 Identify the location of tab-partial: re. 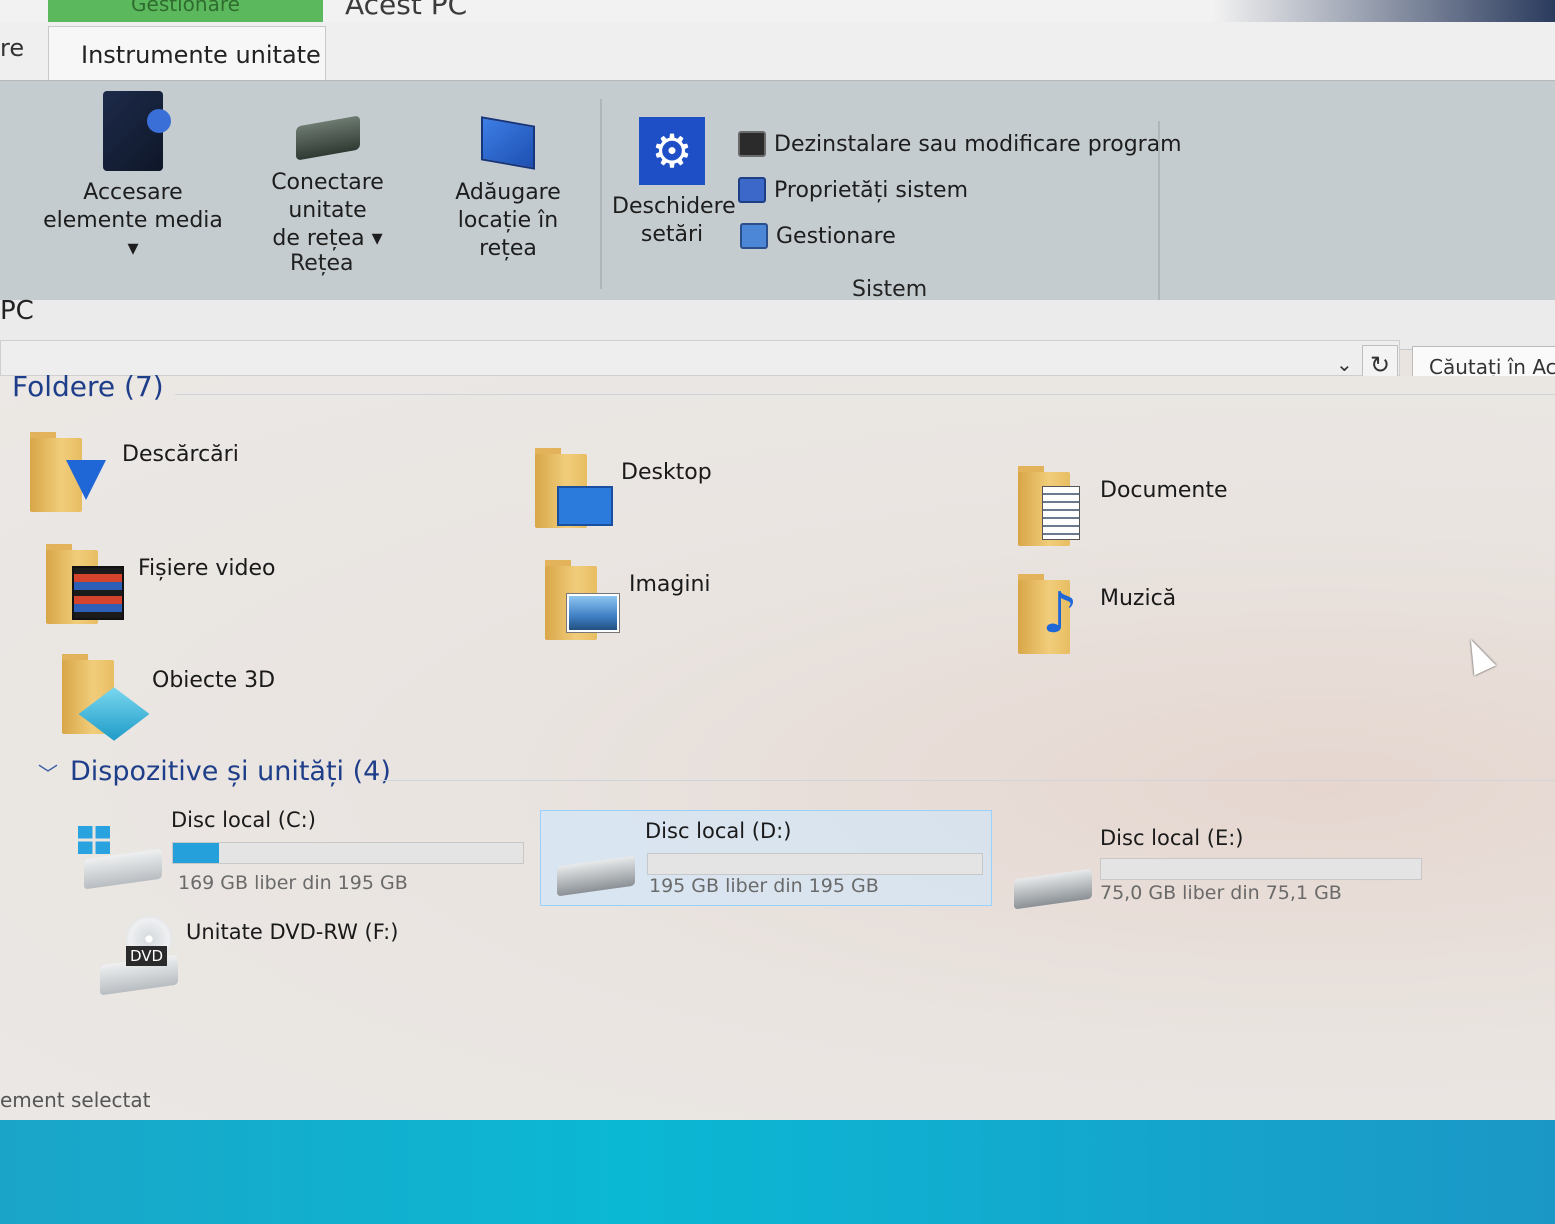
(12, 48).